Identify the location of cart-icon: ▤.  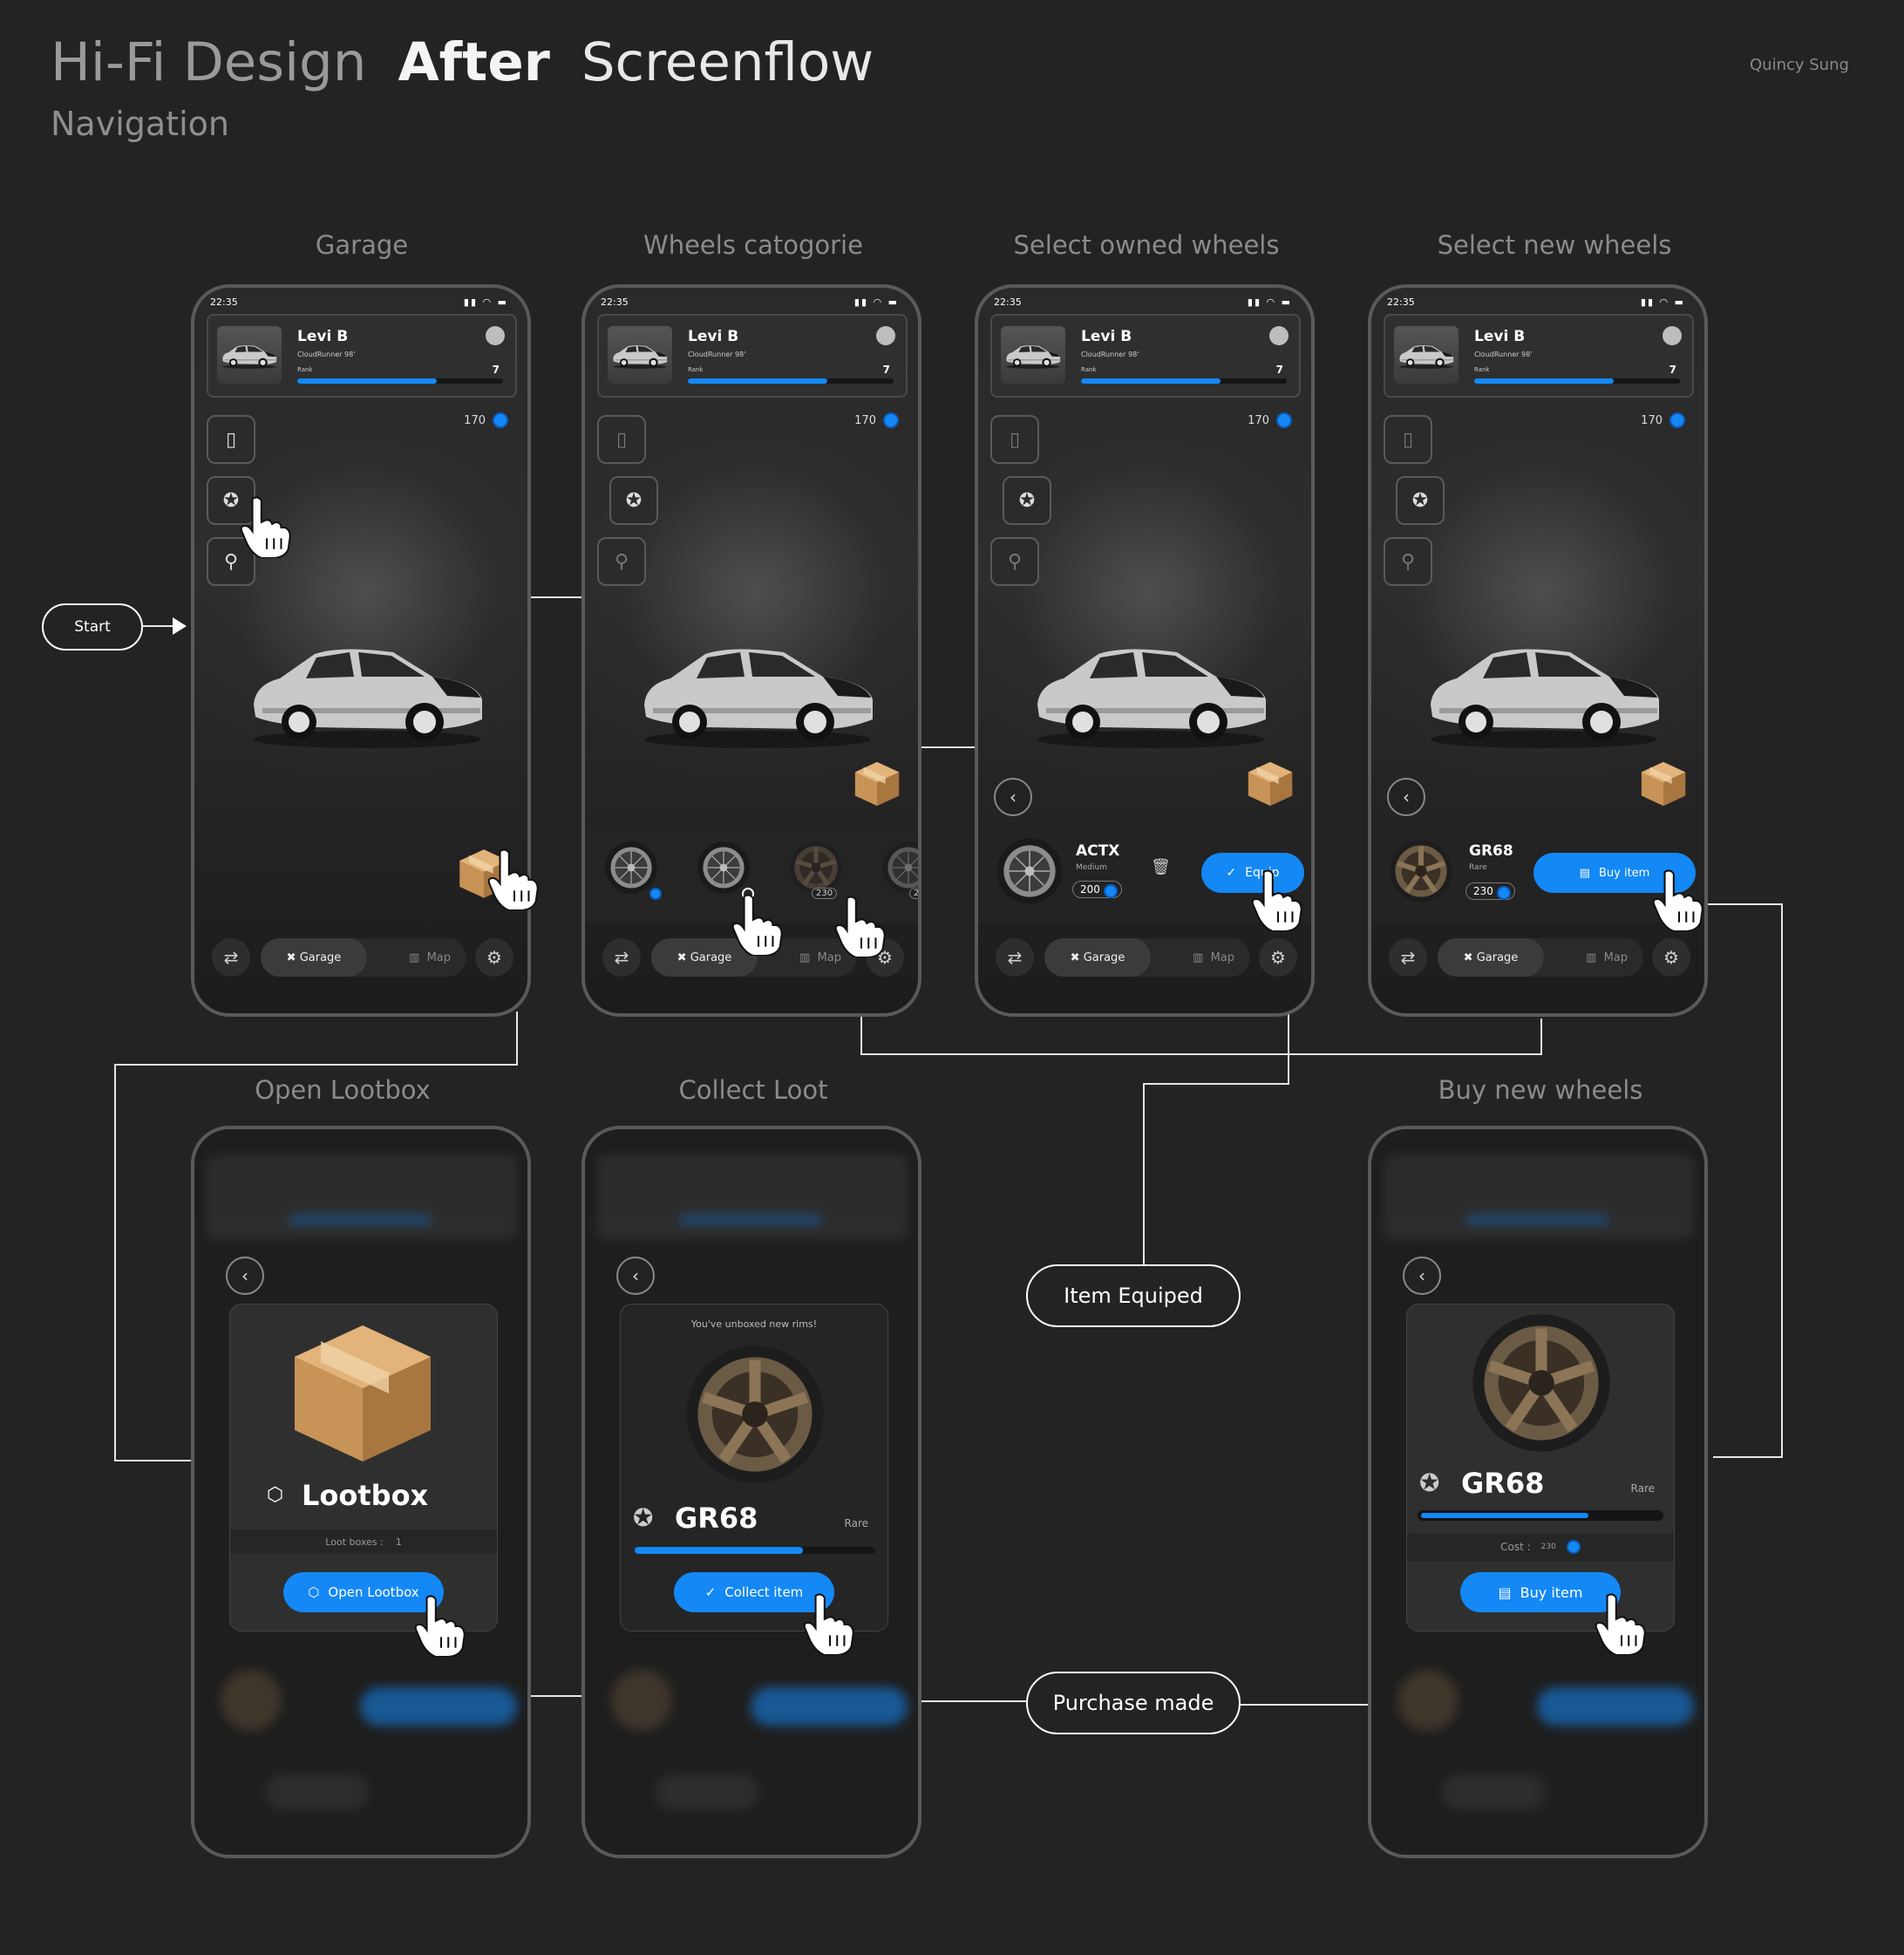
(1505, 1592).